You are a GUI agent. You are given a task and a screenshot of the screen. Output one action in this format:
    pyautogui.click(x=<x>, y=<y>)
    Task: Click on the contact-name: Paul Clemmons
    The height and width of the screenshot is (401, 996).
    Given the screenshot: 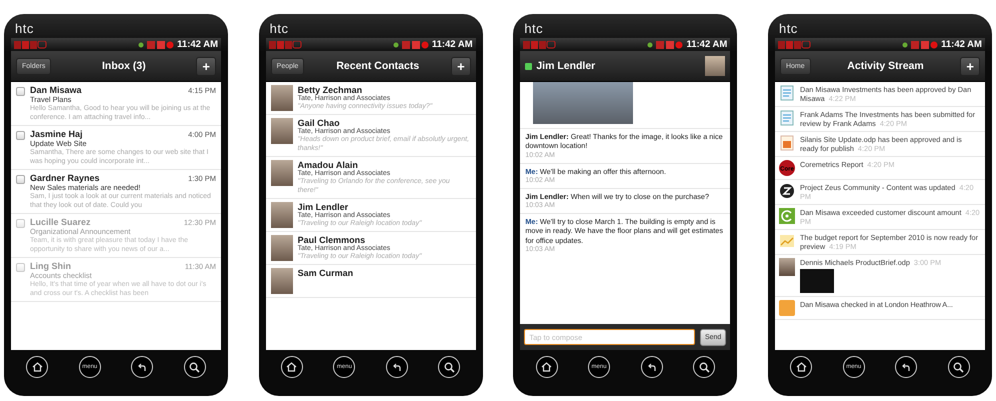 What is the action you would take?
    pyautogui.click(x=384, y=240)
    